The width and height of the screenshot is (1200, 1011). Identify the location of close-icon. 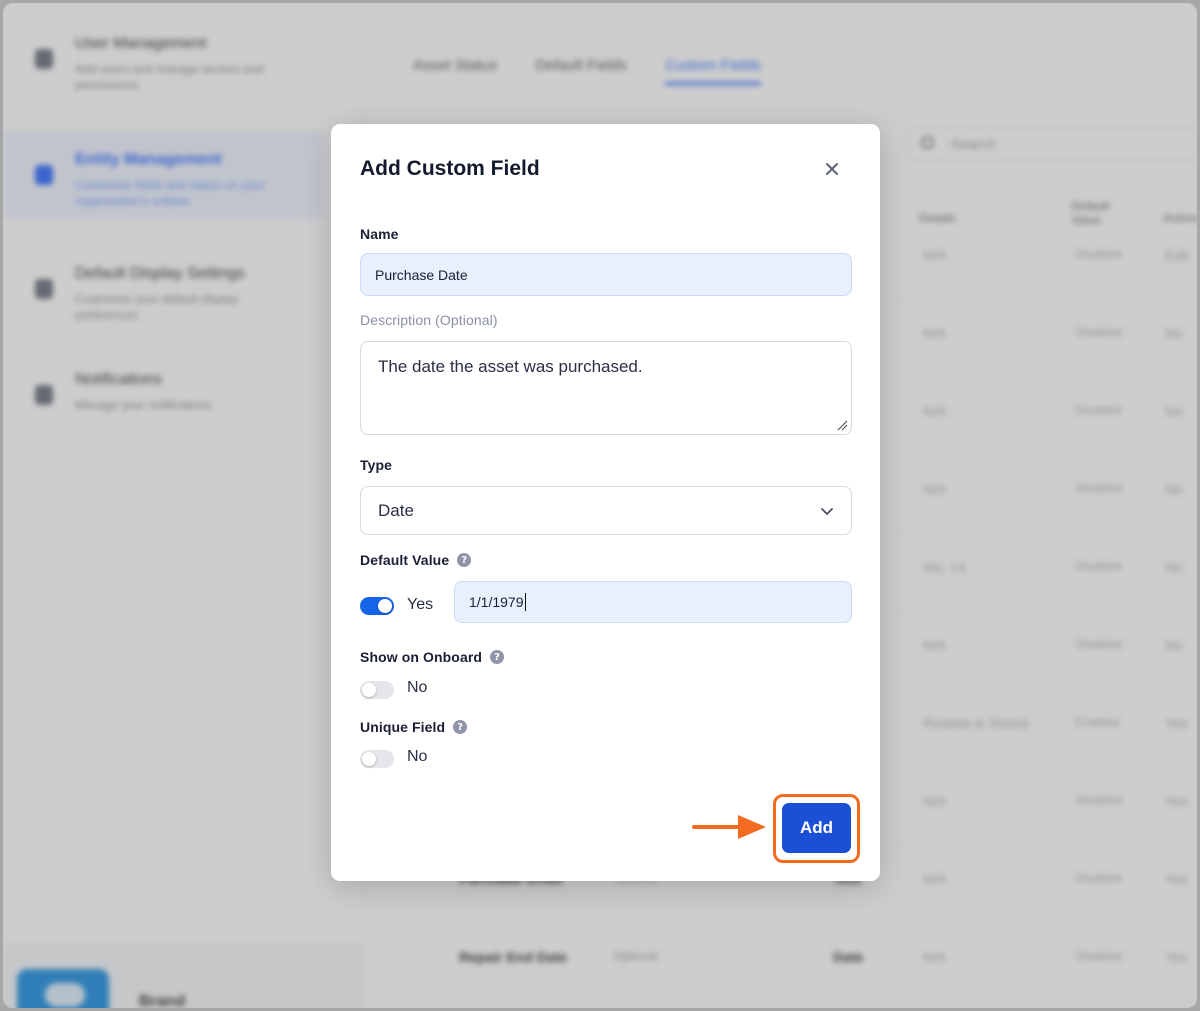
(832, 169).